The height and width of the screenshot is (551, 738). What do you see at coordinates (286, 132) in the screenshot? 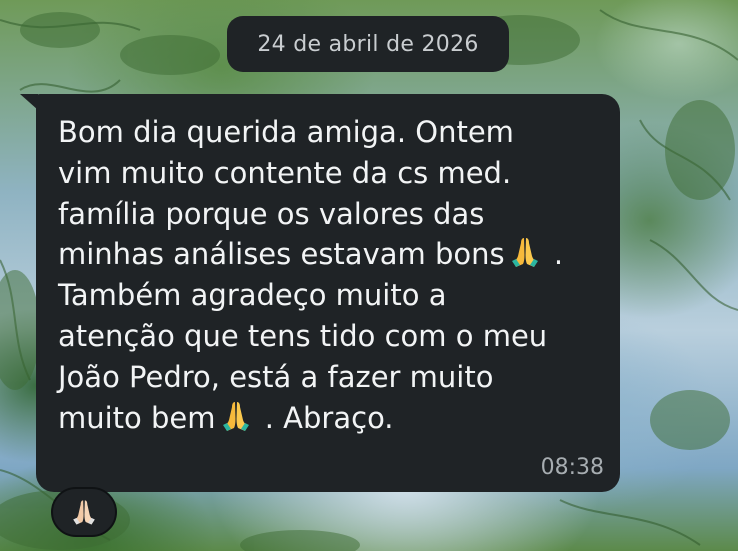
I see `message-line: Bom dia querida amiga. Ontem` at bounding box center [286, 132].